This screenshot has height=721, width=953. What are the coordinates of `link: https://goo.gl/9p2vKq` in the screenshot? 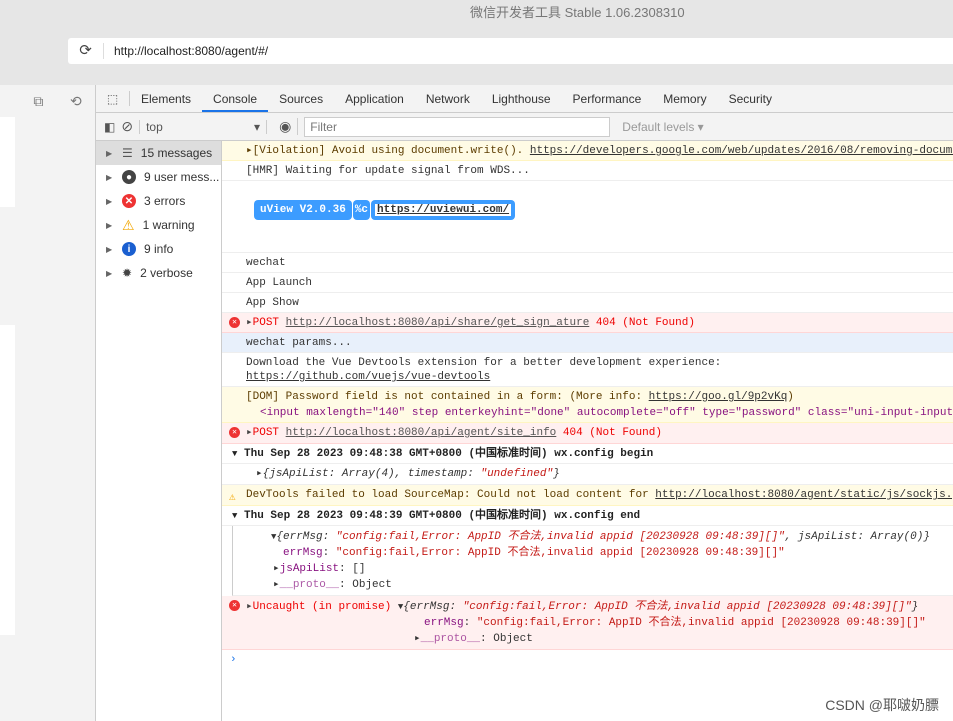 It's located at (718, 397).